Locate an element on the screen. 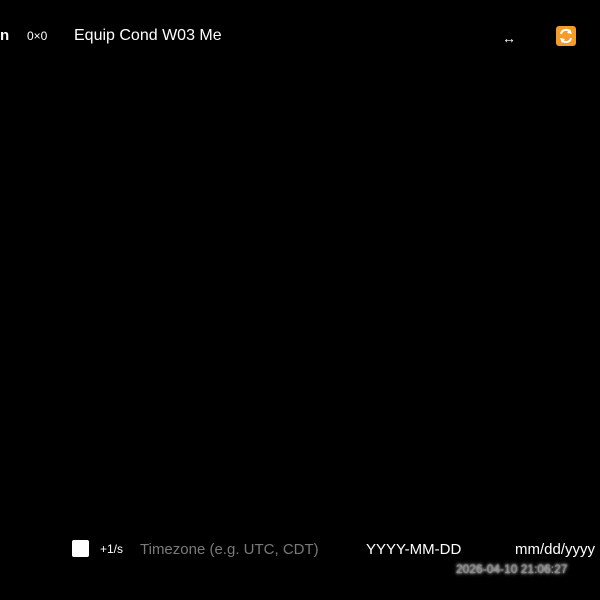 The height and width of the screenshot is (600, 600). refresh-button is located at coordinates (566, 36).